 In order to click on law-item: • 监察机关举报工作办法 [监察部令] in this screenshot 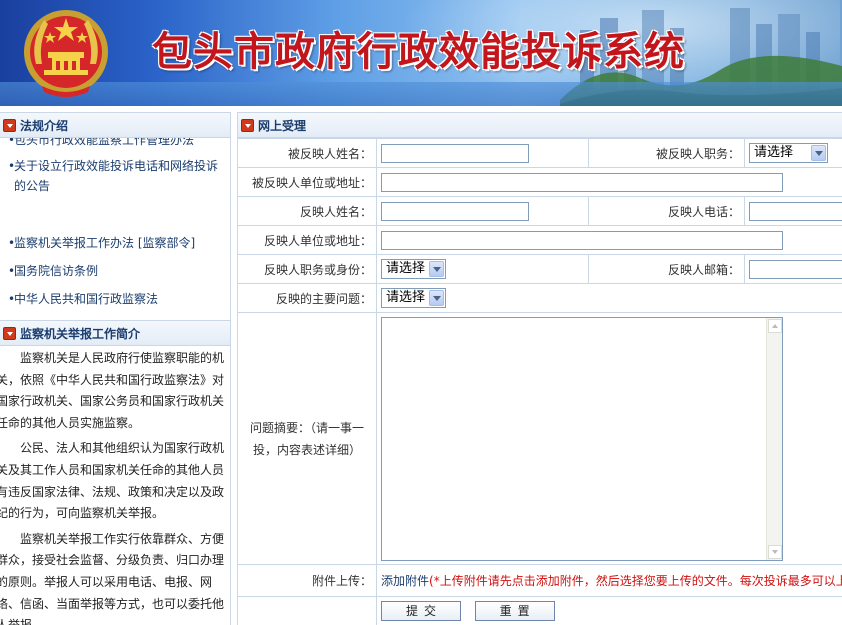, I will do `click(117, 243)`.